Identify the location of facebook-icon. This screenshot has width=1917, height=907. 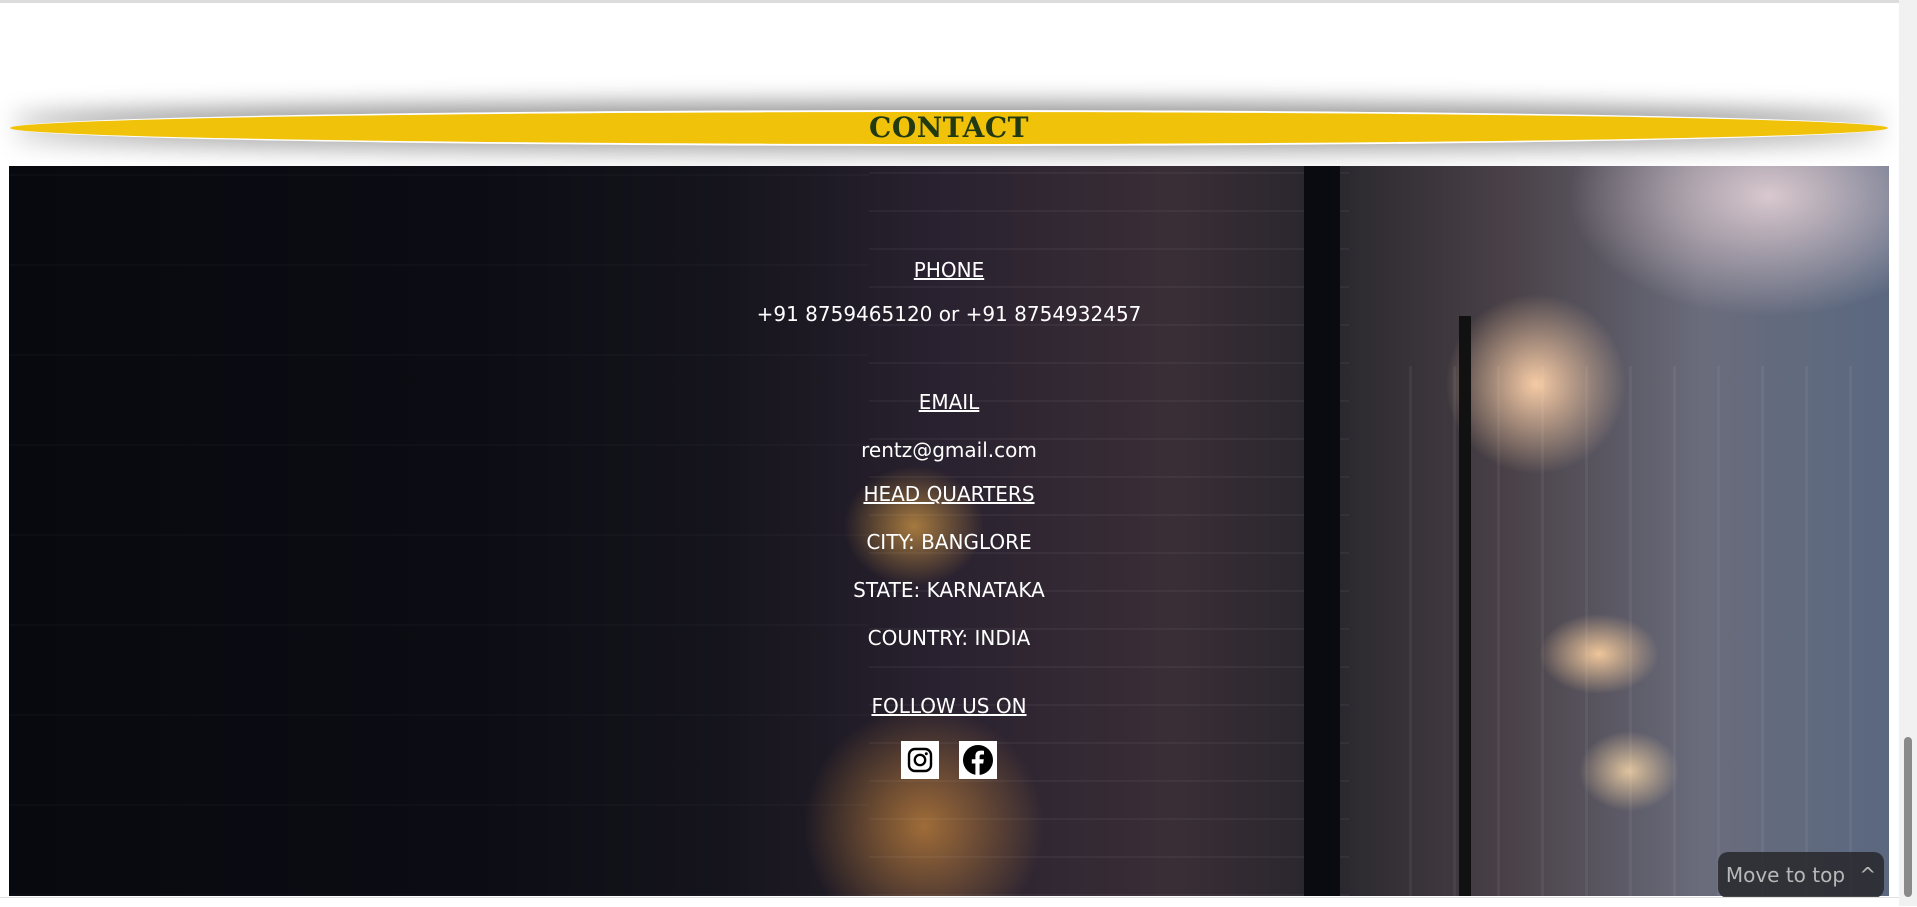
(978, 760).